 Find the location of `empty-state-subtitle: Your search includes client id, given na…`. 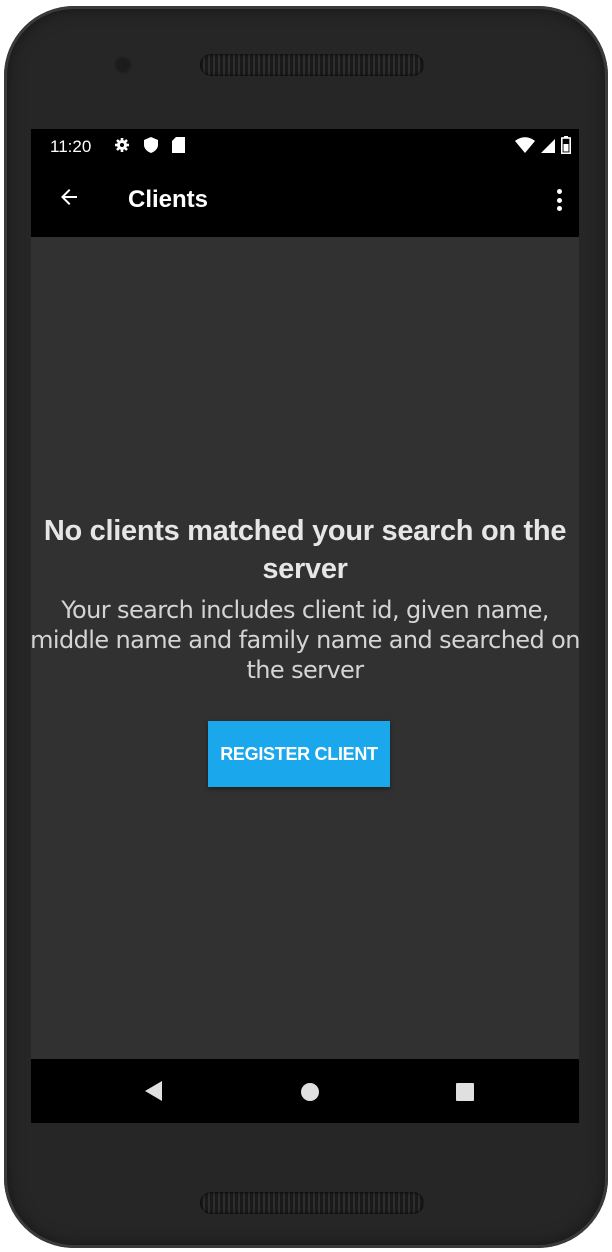

empty-state-subtitle: Your search includes client id, given na… is located at coordinates (305, 640).